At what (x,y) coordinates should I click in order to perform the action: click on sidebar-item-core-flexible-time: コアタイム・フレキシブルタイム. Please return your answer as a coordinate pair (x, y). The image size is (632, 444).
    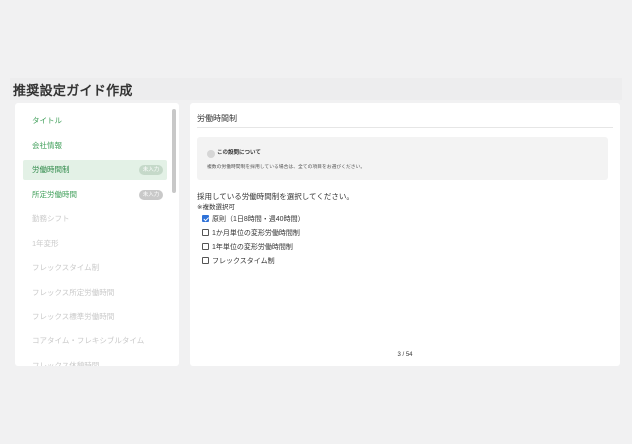
    Looking at the image, I should click on (95, 341).